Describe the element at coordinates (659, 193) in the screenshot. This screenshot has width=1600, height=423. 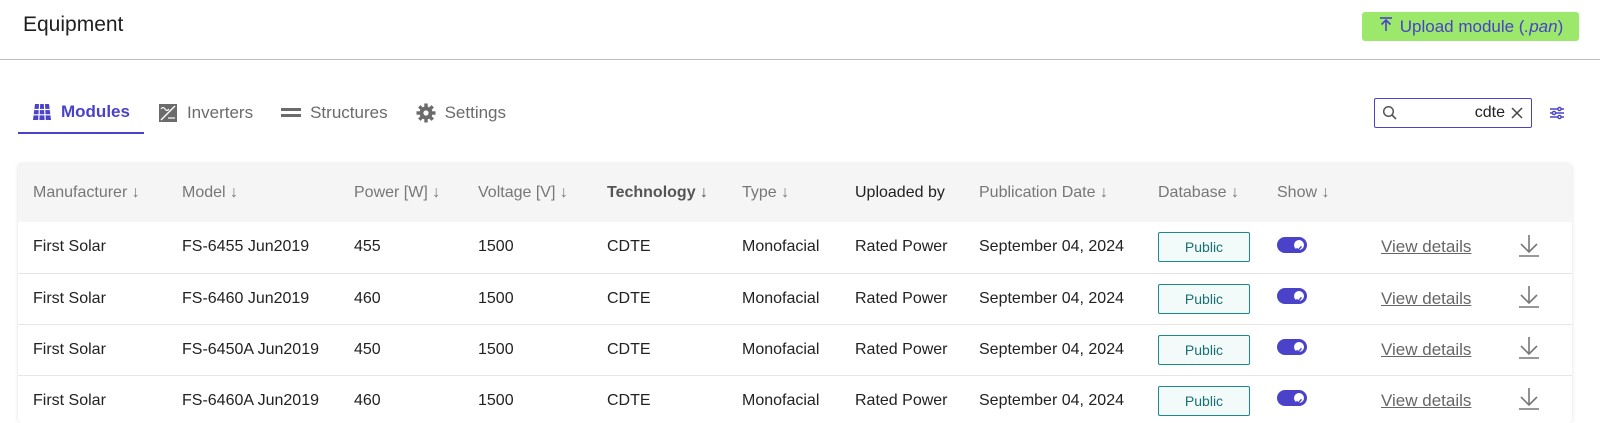
I see `column-header-technology: Technology ↓` at that location.